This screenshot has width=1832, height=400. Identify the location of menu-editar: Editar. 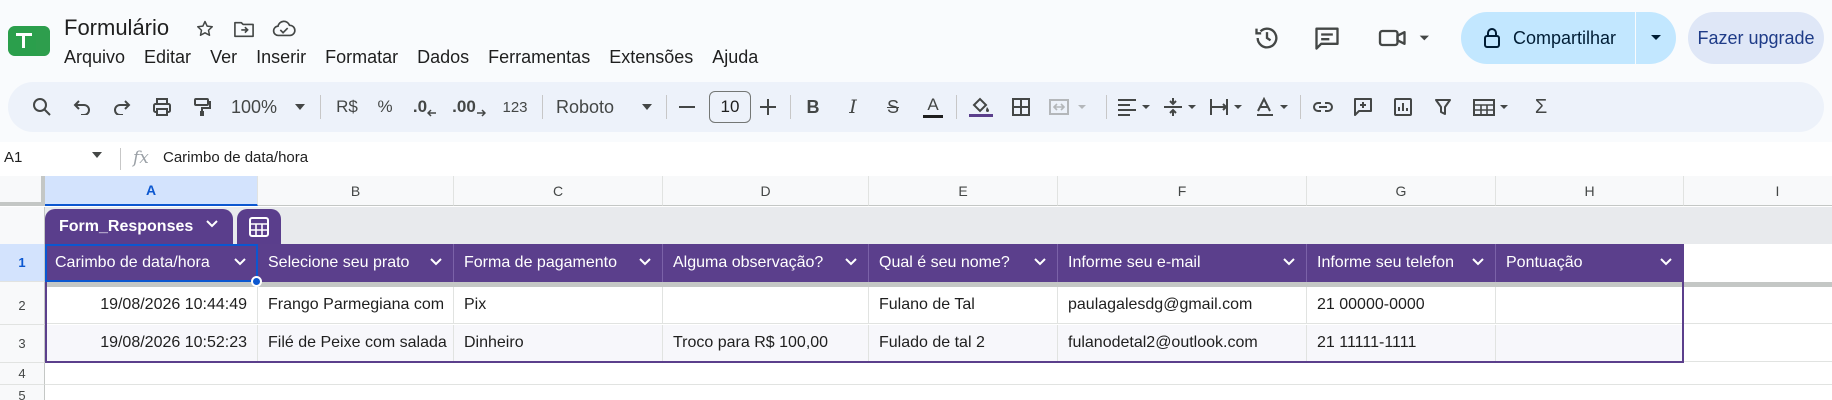
(172, 57).